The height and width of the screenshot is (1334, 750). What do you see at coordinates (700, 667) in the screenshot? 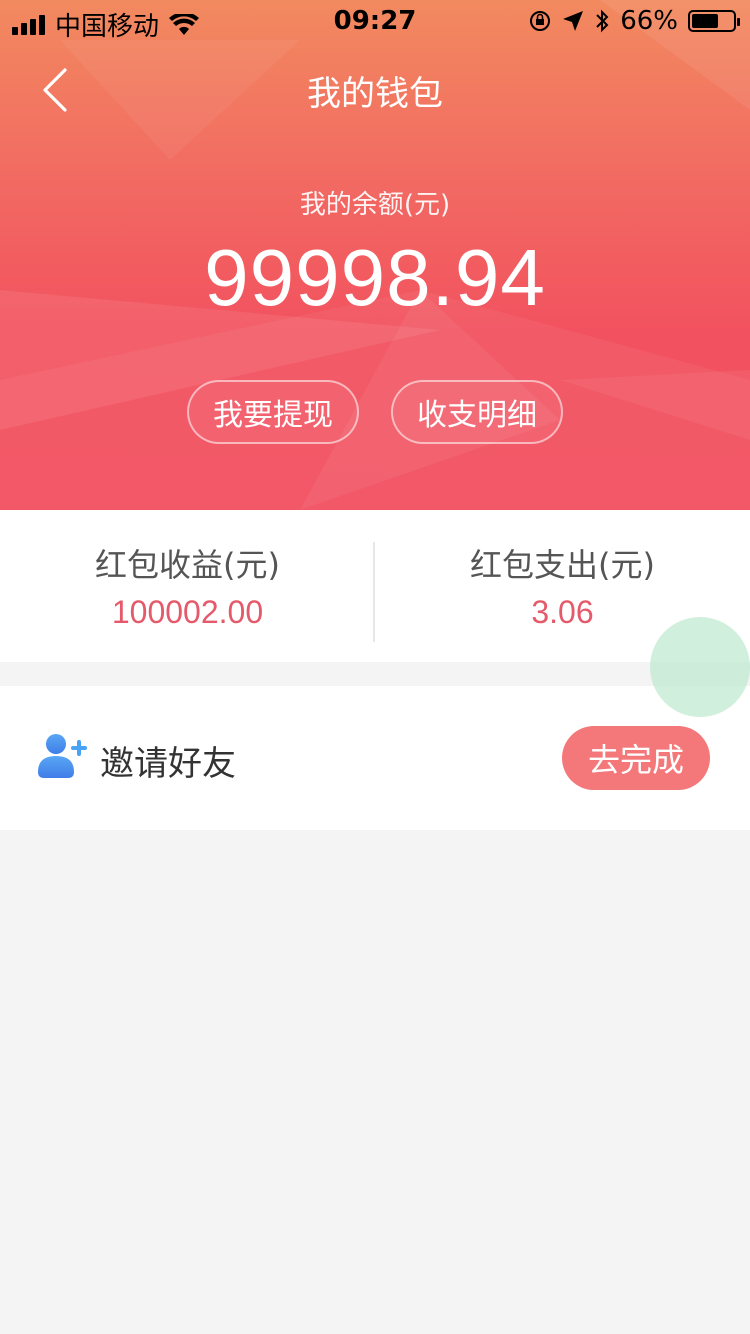
I see `touch-indicator` at bounding box center [700, 667].